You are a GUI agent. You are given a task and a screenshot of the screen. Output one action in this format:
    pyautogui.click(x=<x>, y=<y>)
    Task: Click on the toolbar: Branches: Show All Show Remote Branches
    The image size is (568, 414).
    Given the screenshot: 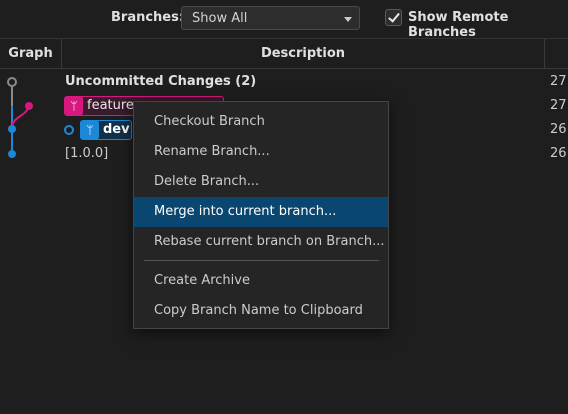 What is the action you would take?
    pyautogui.click(x=284, y=20)
    